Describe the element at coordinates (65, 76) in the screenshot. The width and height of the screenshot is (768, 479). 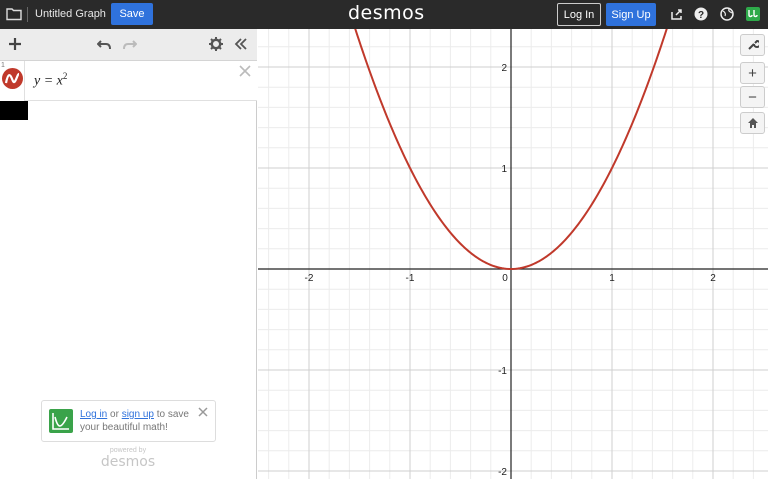
I see `expression-exponent: 2` at that location.